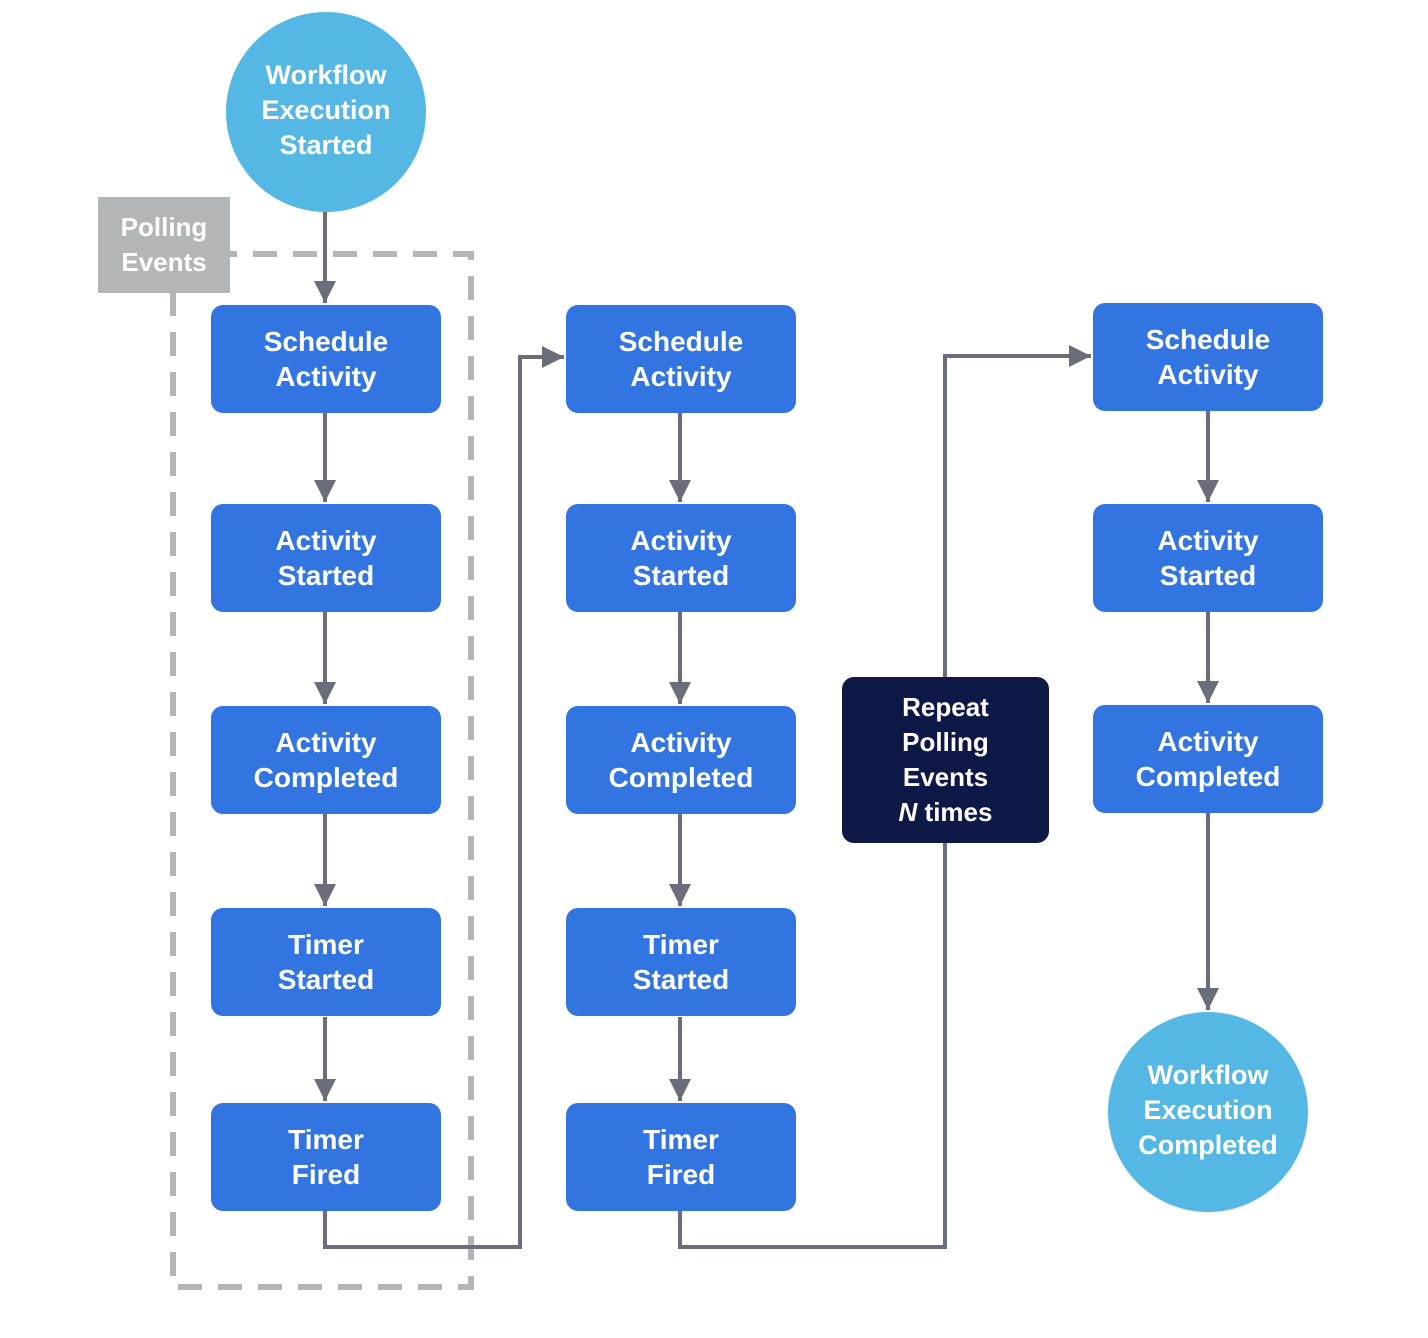 This screenshot has height=1338, width=1428. I want to click on workflow-execution-started-node: Workflow Execution Started, so click(326, 112).